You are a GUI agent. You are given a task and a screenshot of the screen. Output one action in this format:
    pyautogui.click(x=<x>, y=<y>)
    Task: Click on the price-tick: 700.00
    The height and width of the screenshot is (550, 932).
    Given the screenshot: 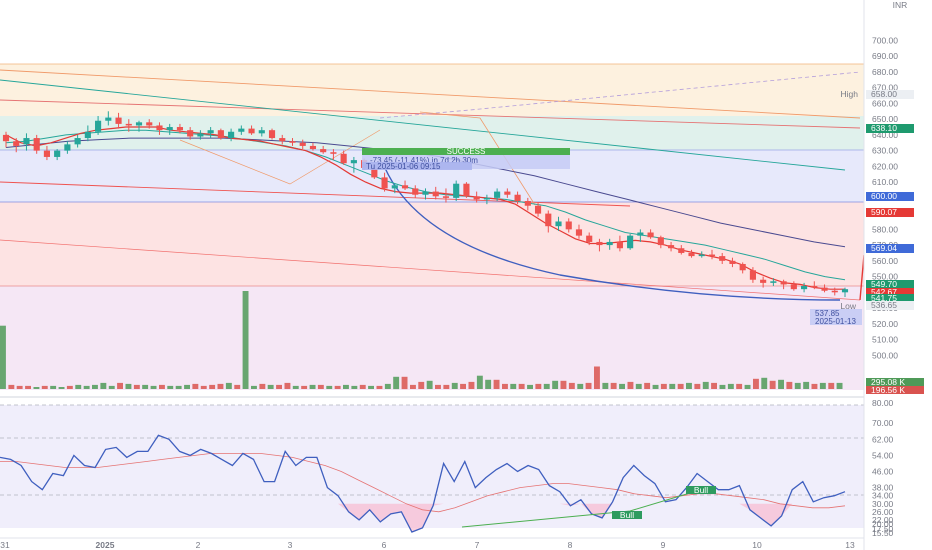 What is the action you would take?
    pyautogui.click(x=885, y=41)
    